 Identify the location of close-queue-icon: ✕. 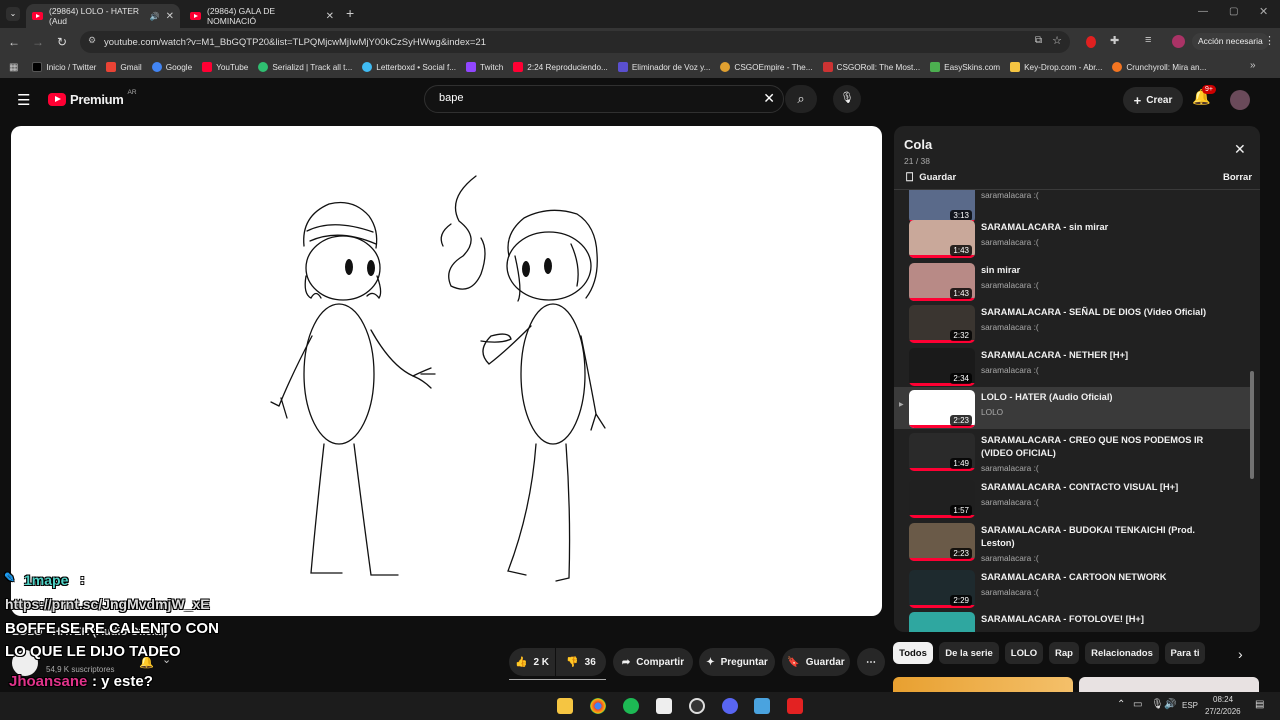
(1240, 149).